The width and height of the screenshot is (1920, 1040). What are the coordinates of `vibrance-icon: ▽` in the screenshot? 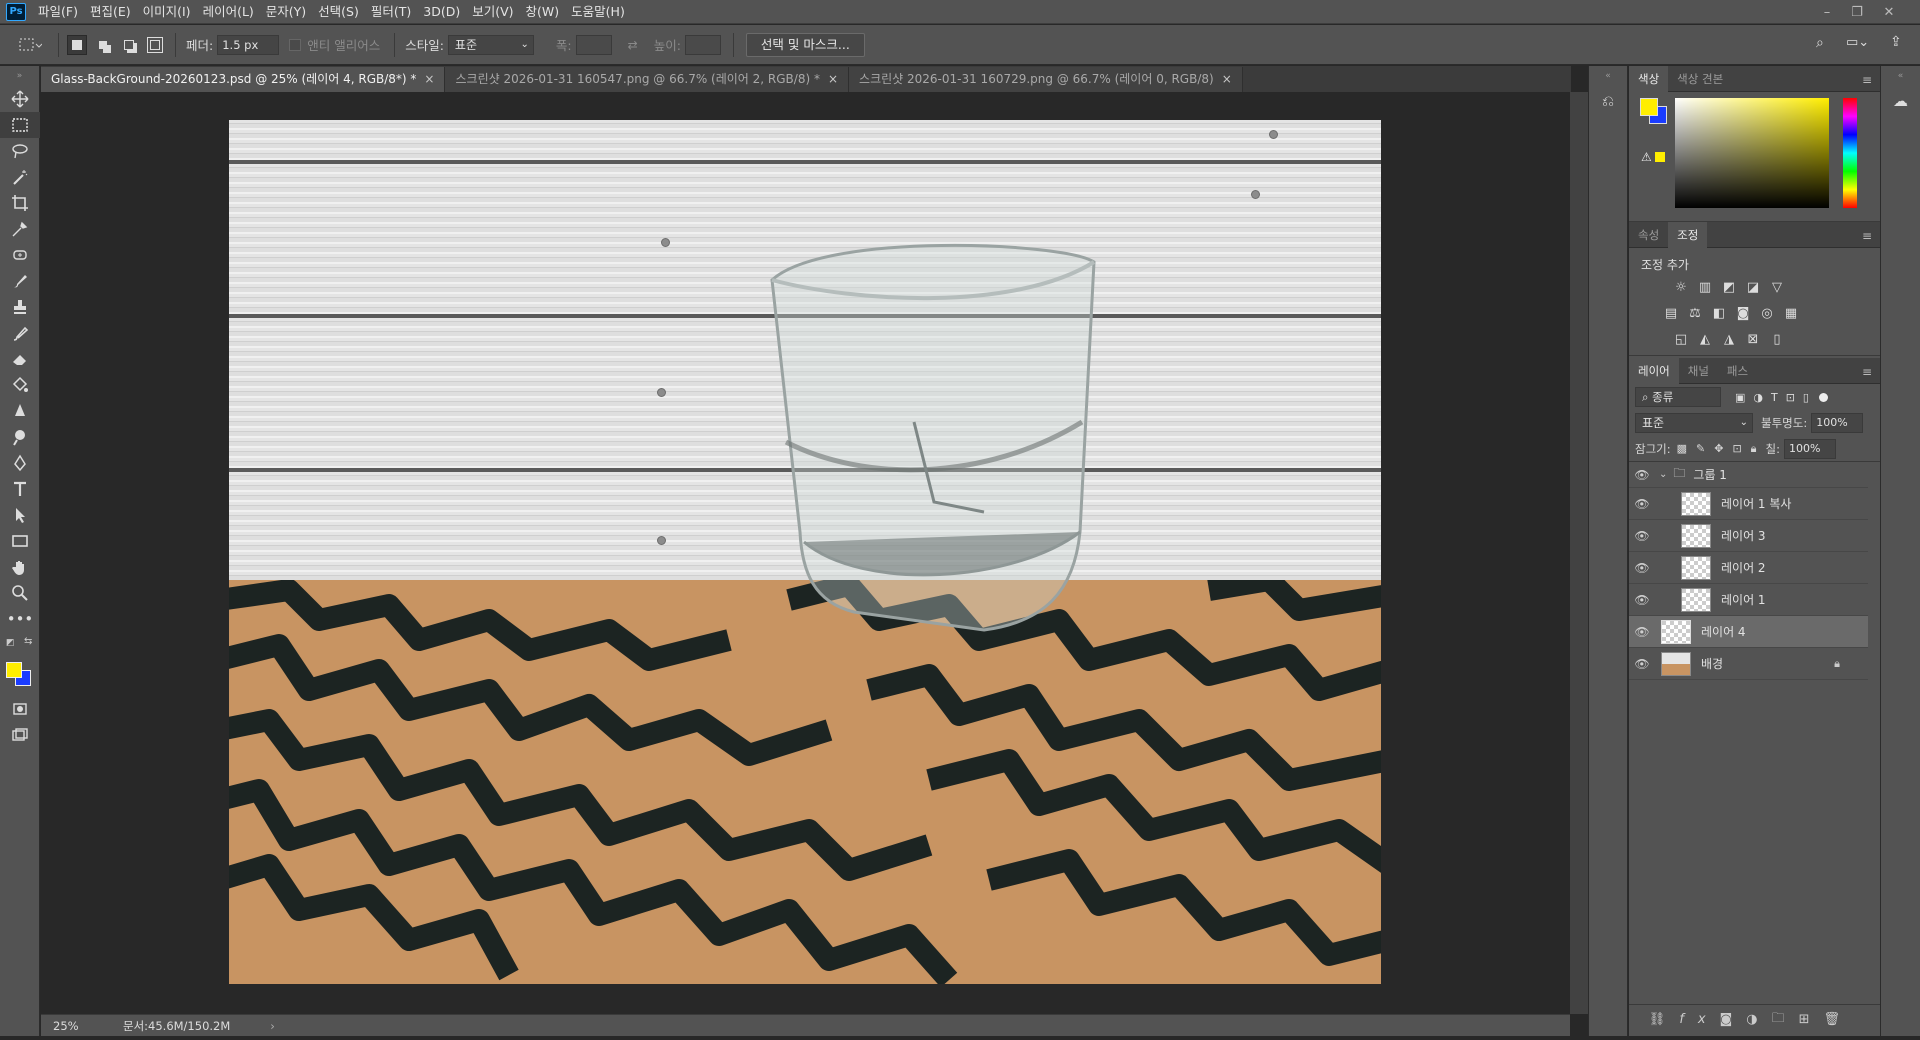 It's located at (1777, 287).